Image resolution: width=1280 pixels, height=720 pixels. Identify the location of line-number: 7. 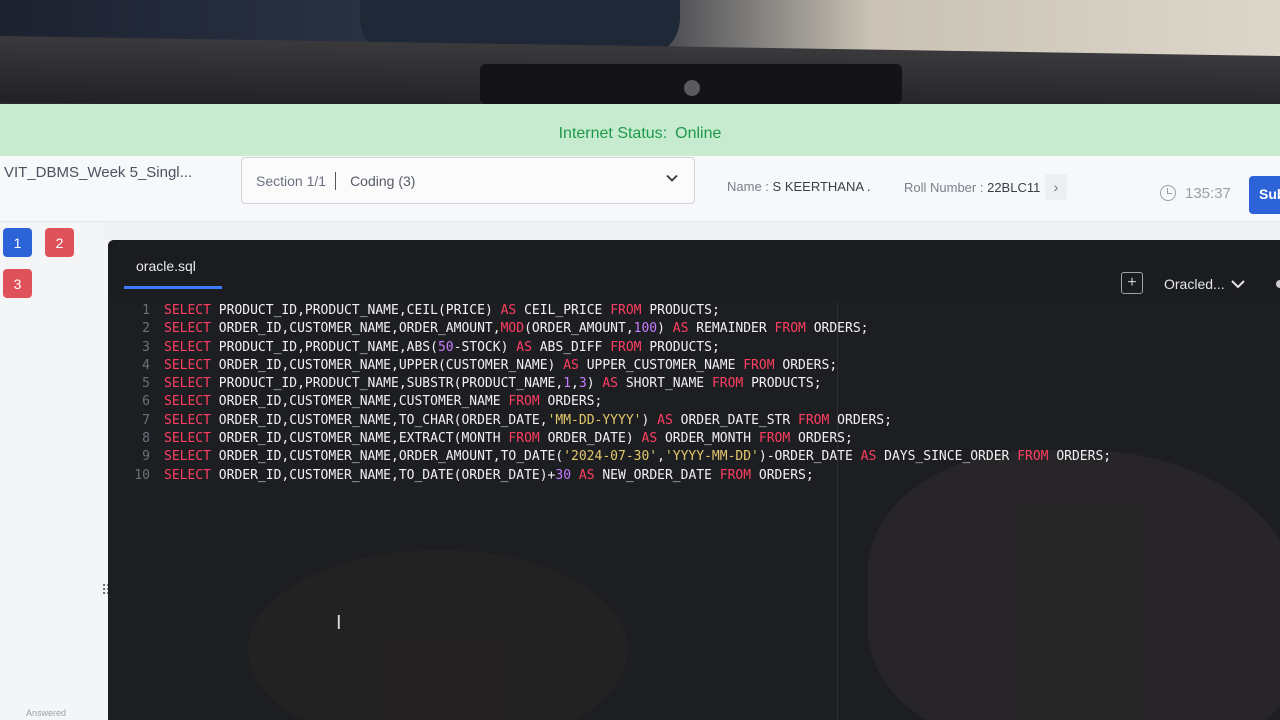
(146, 420).